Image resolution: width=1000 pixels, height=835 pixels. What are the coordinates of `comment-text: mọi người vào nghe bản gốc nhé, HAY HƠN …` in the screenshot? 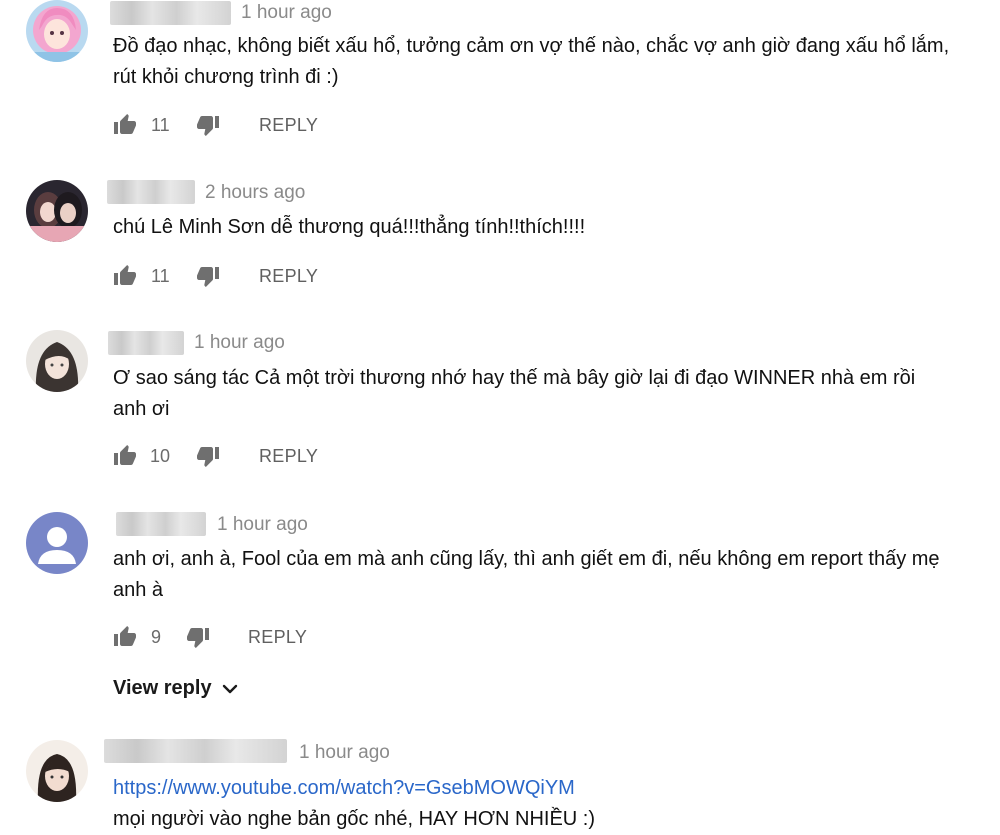 It's located at (354, 819).